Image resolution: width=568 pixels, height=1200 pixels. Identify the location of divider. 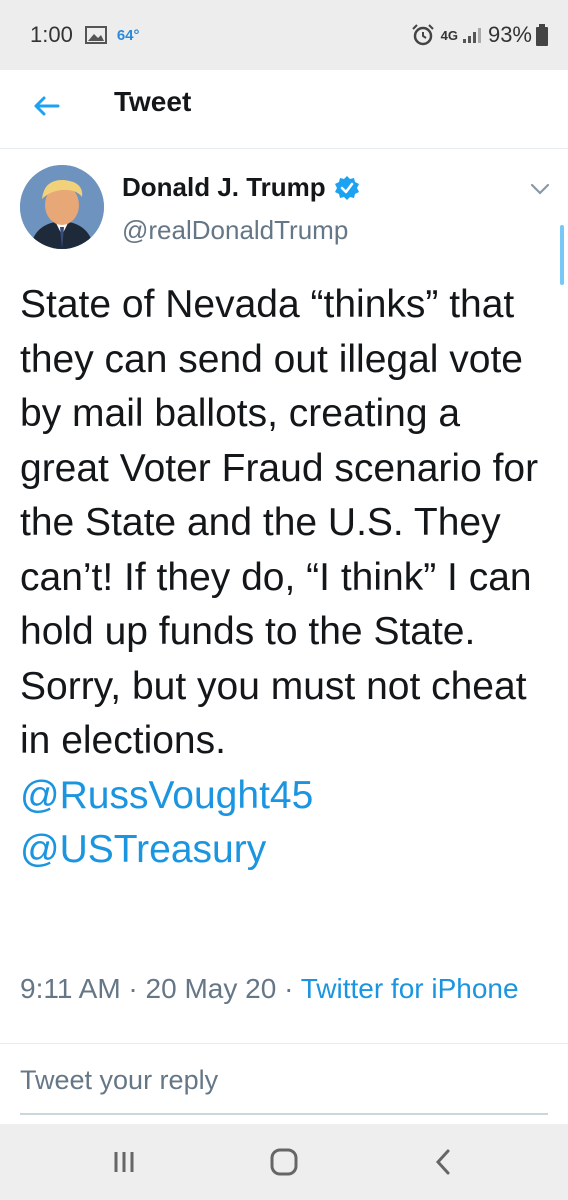
(284, 1043).